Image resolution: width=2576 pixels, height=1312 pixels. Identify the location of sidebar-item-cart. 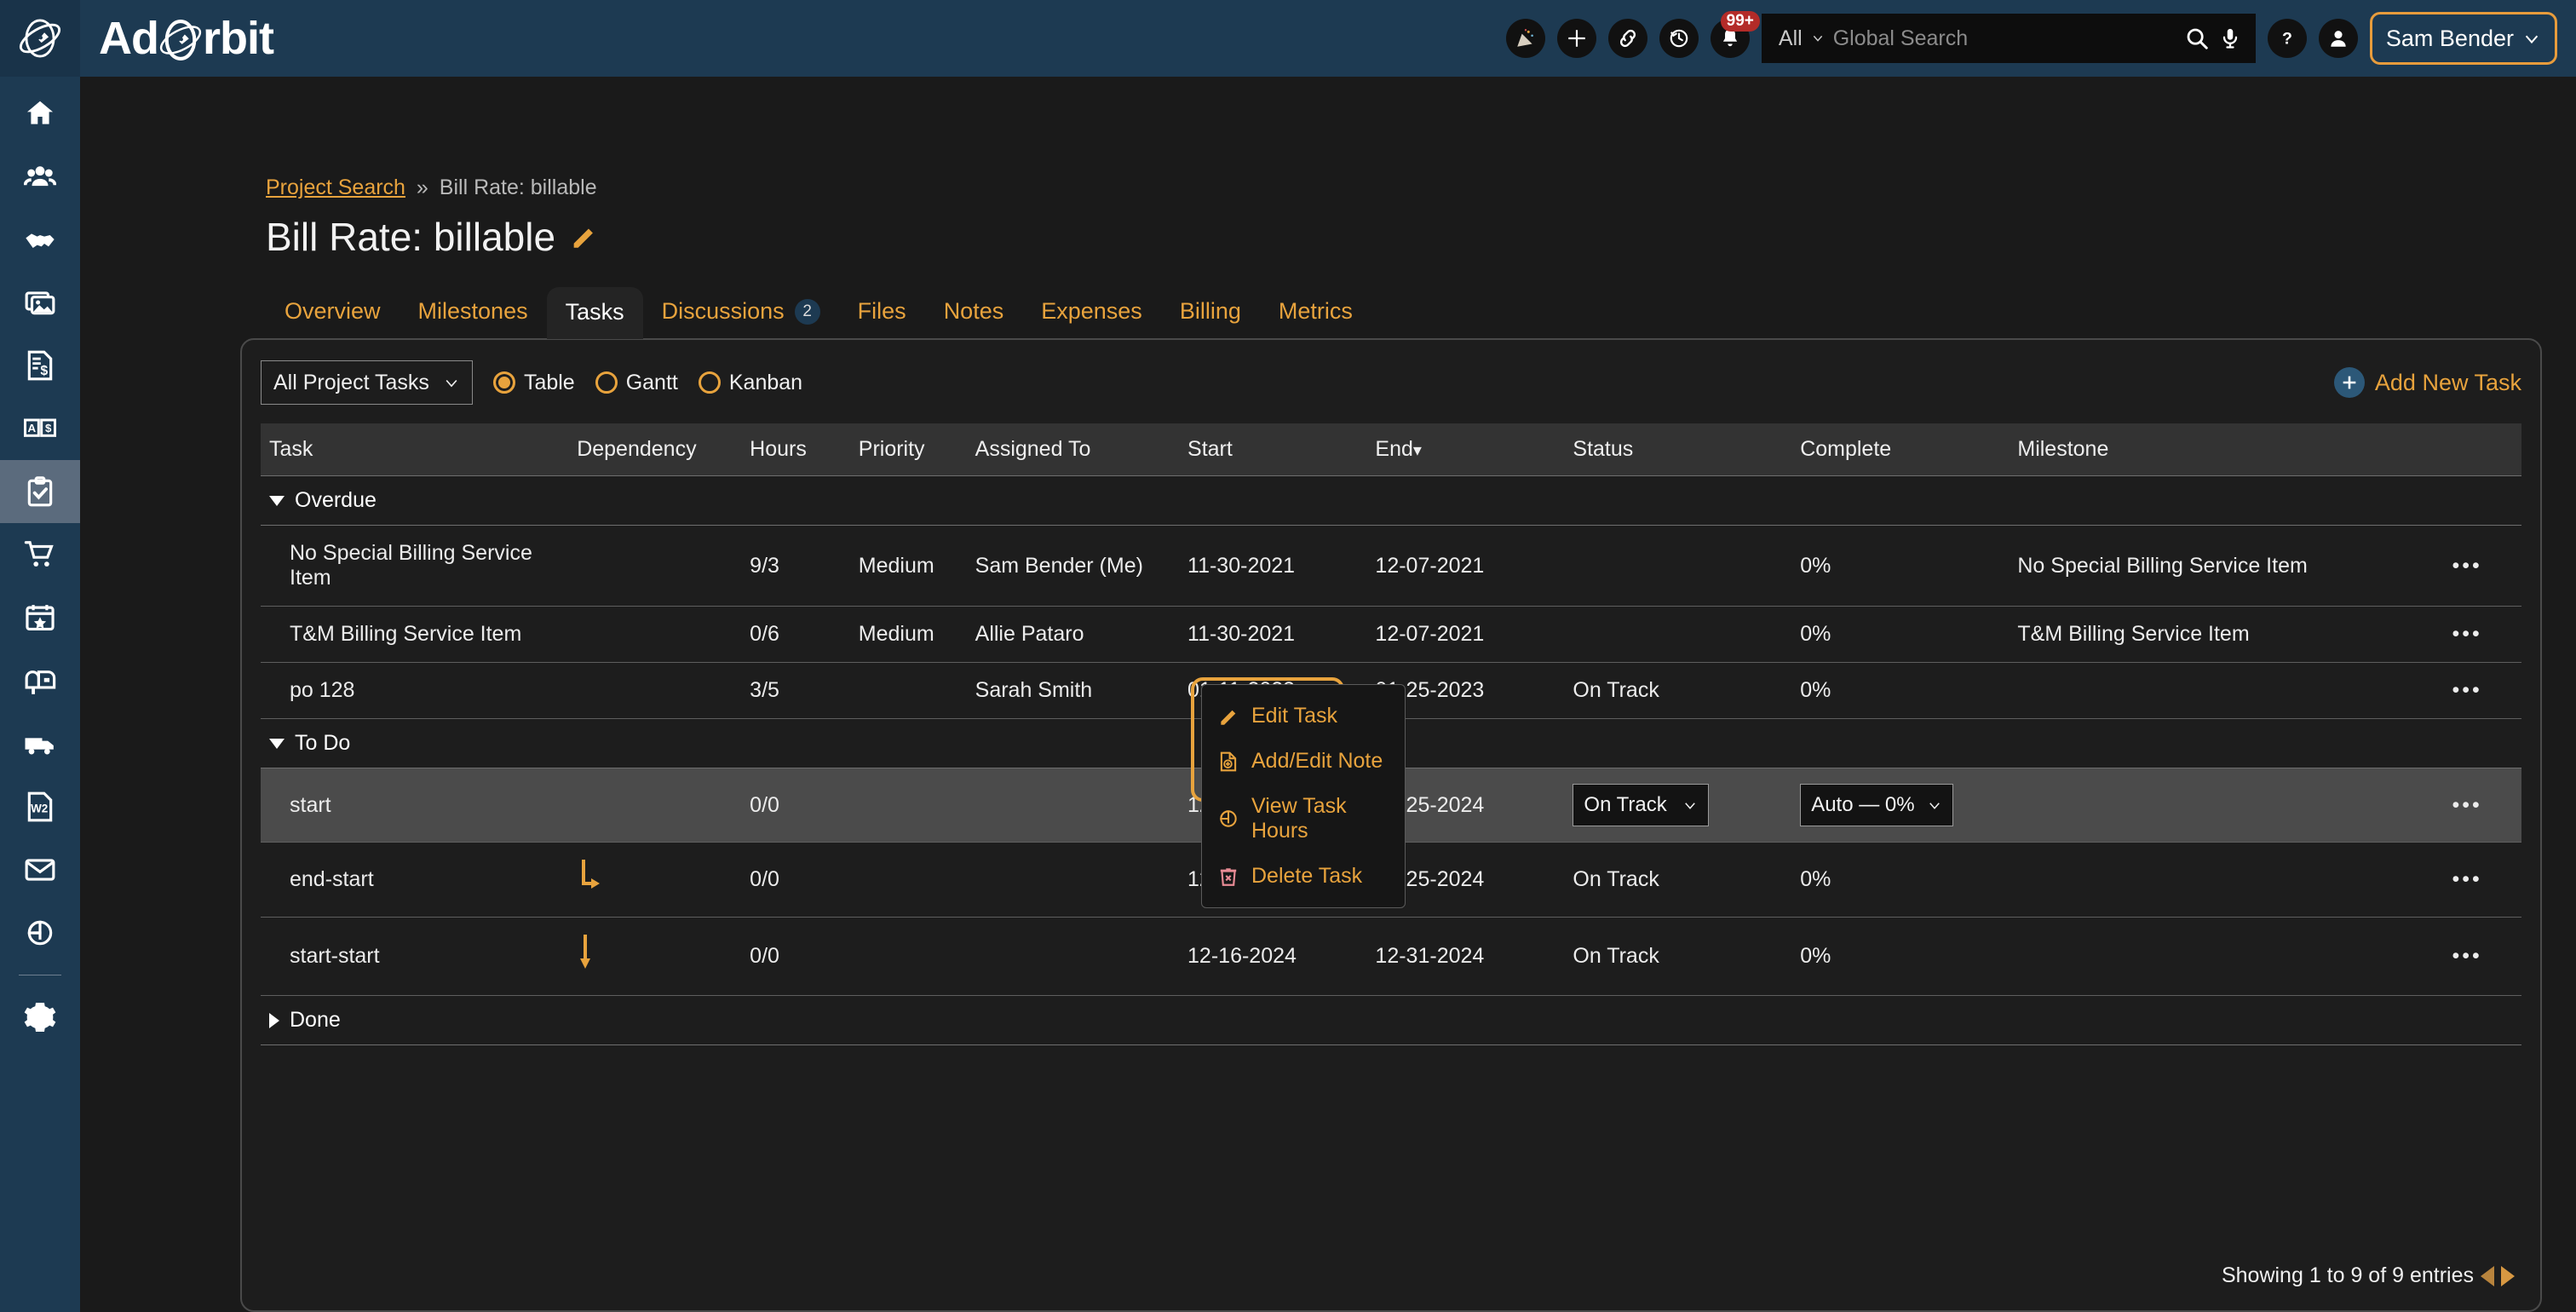
(40, 554).